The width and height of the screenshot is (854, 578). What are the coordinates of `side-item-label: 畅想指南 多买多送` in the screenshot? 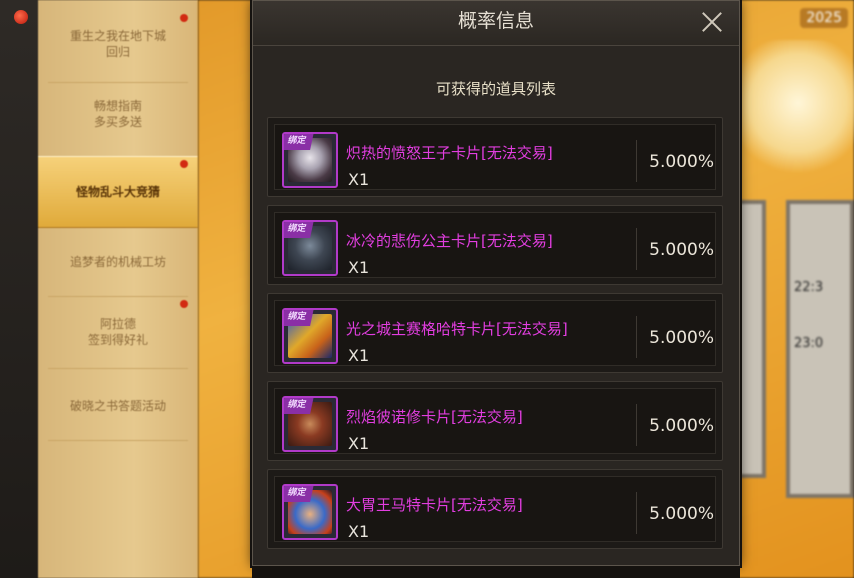 It's located at (117, 114).